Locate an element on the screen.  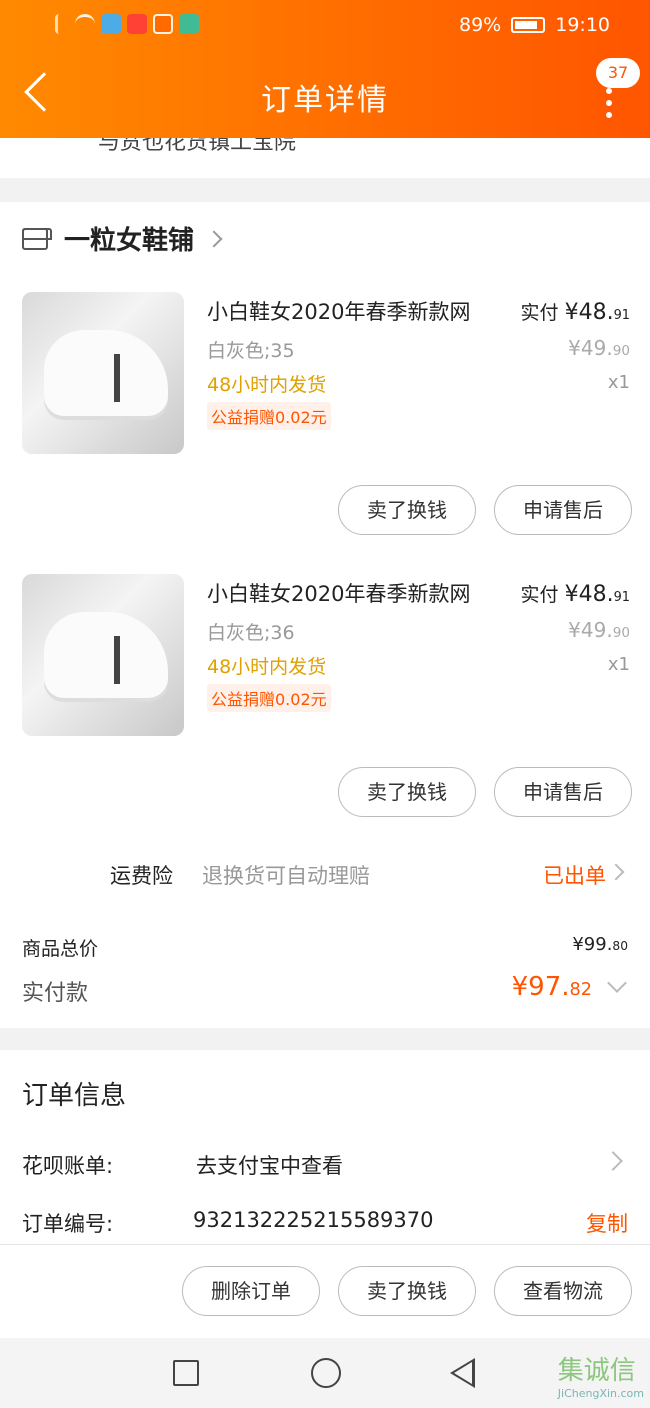
bulb-app-icon is located at coordinates (111, 24).